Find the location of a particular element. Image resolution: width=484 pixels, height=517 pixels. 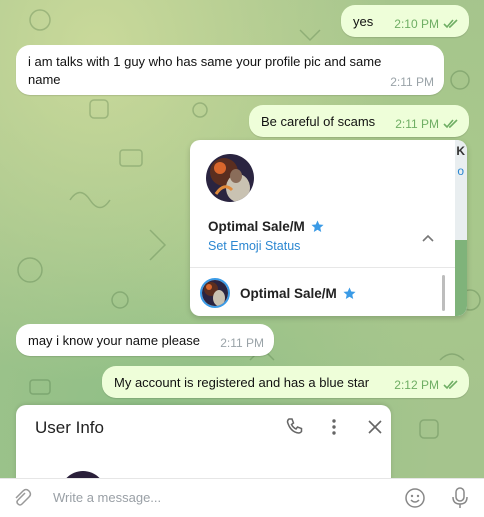

more-vertical-icon is located at coordinates (334, 427).